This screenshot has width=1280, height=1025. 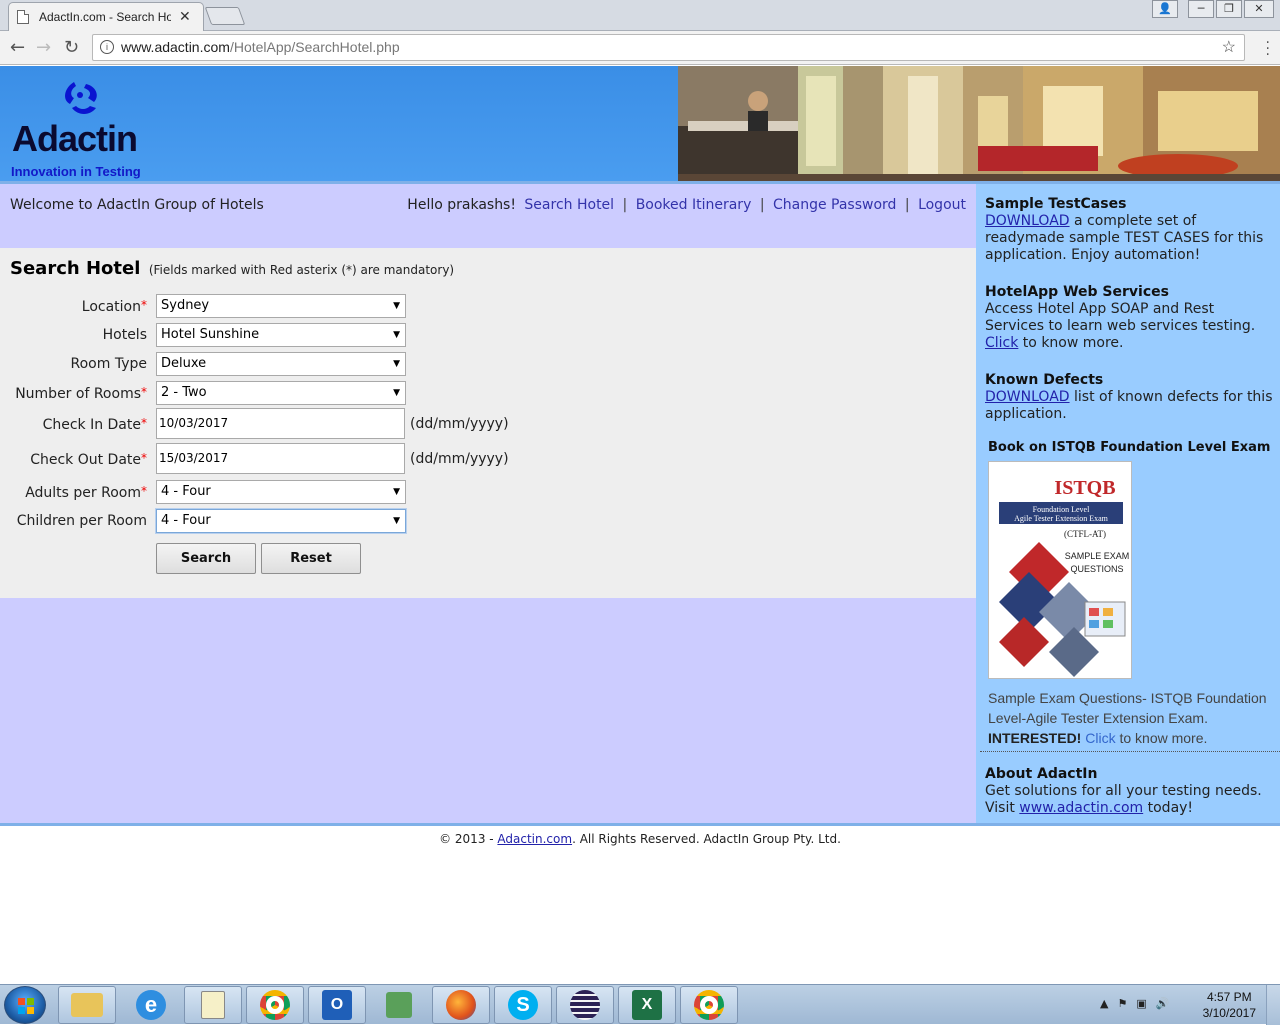 What do you see at coordinates (1163, 1003) in the screenshot?
I see `volume-icon: 🔊` at bounding box center [1163, 1003].